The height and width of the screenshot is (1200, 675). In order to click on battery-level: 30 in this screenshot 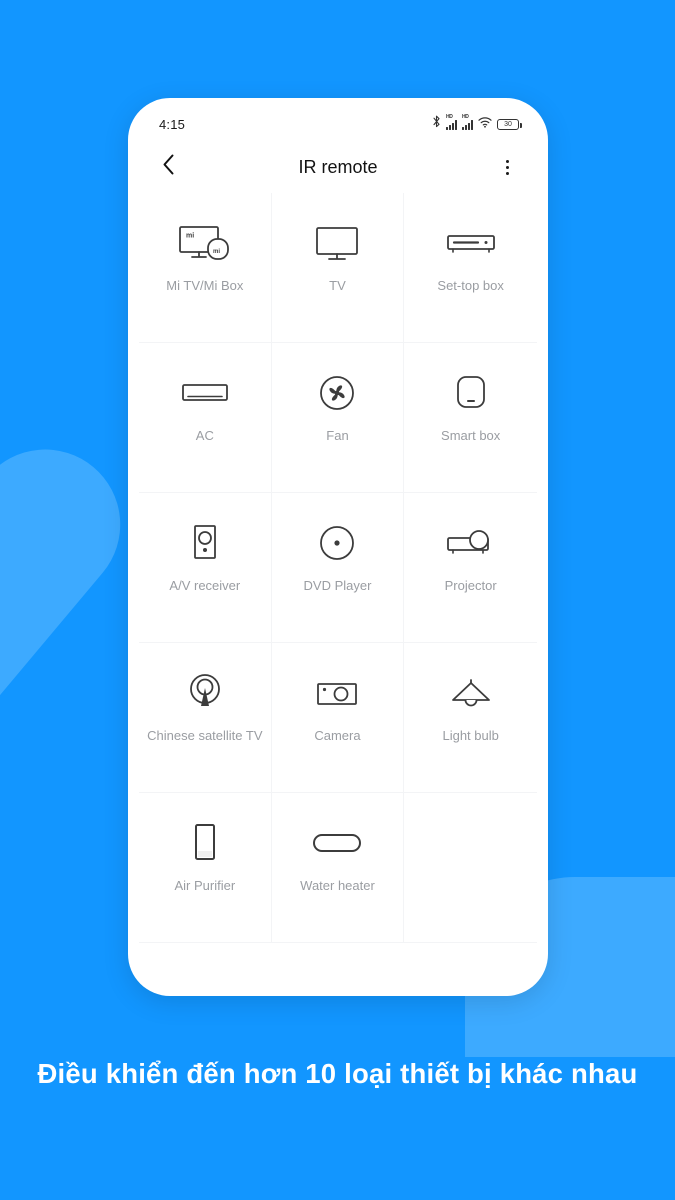, I will do `click(508, 124)`.